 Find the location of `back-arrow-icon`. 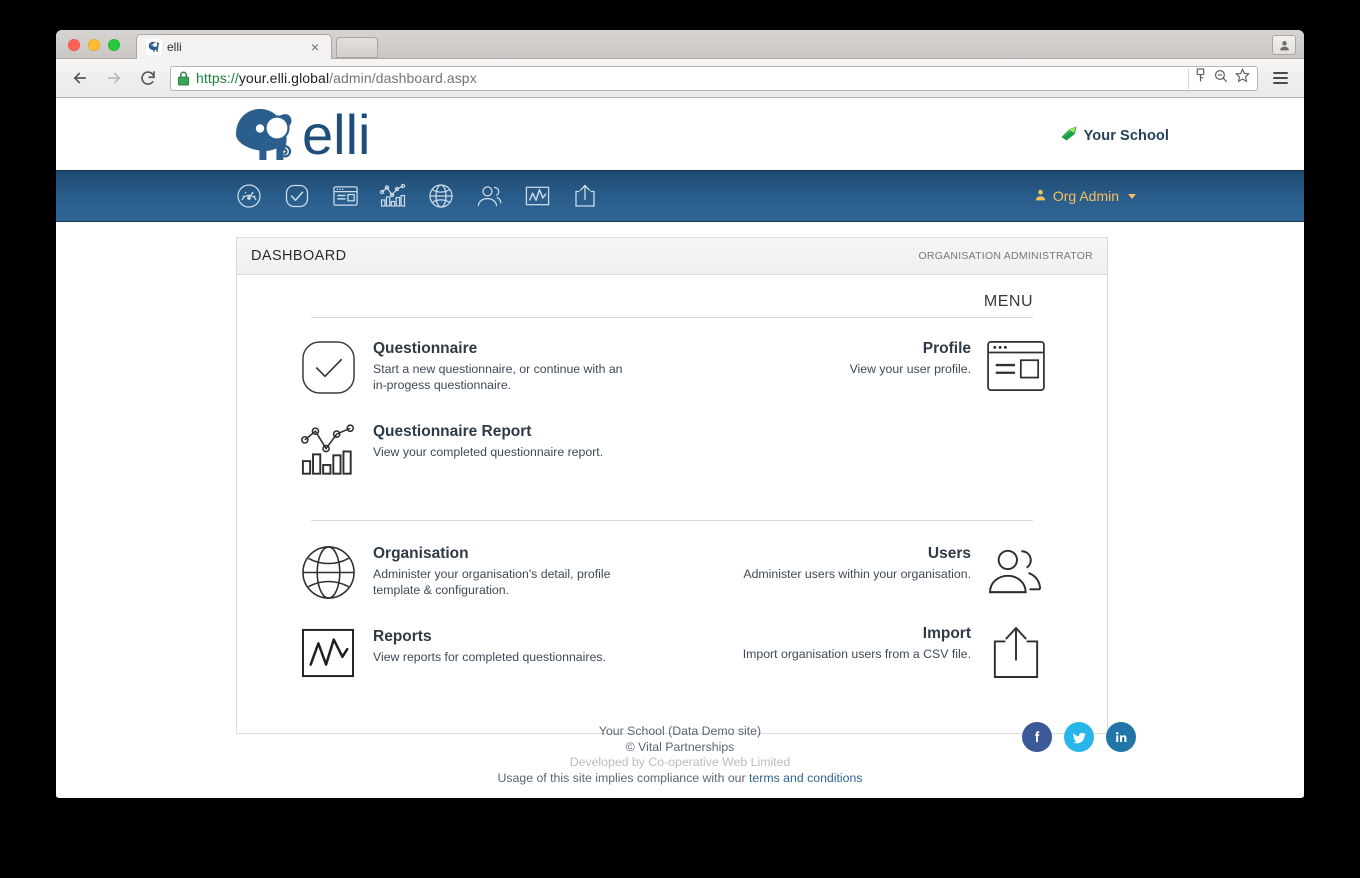

back-arrow-icon is located at coordinates (80, 78).